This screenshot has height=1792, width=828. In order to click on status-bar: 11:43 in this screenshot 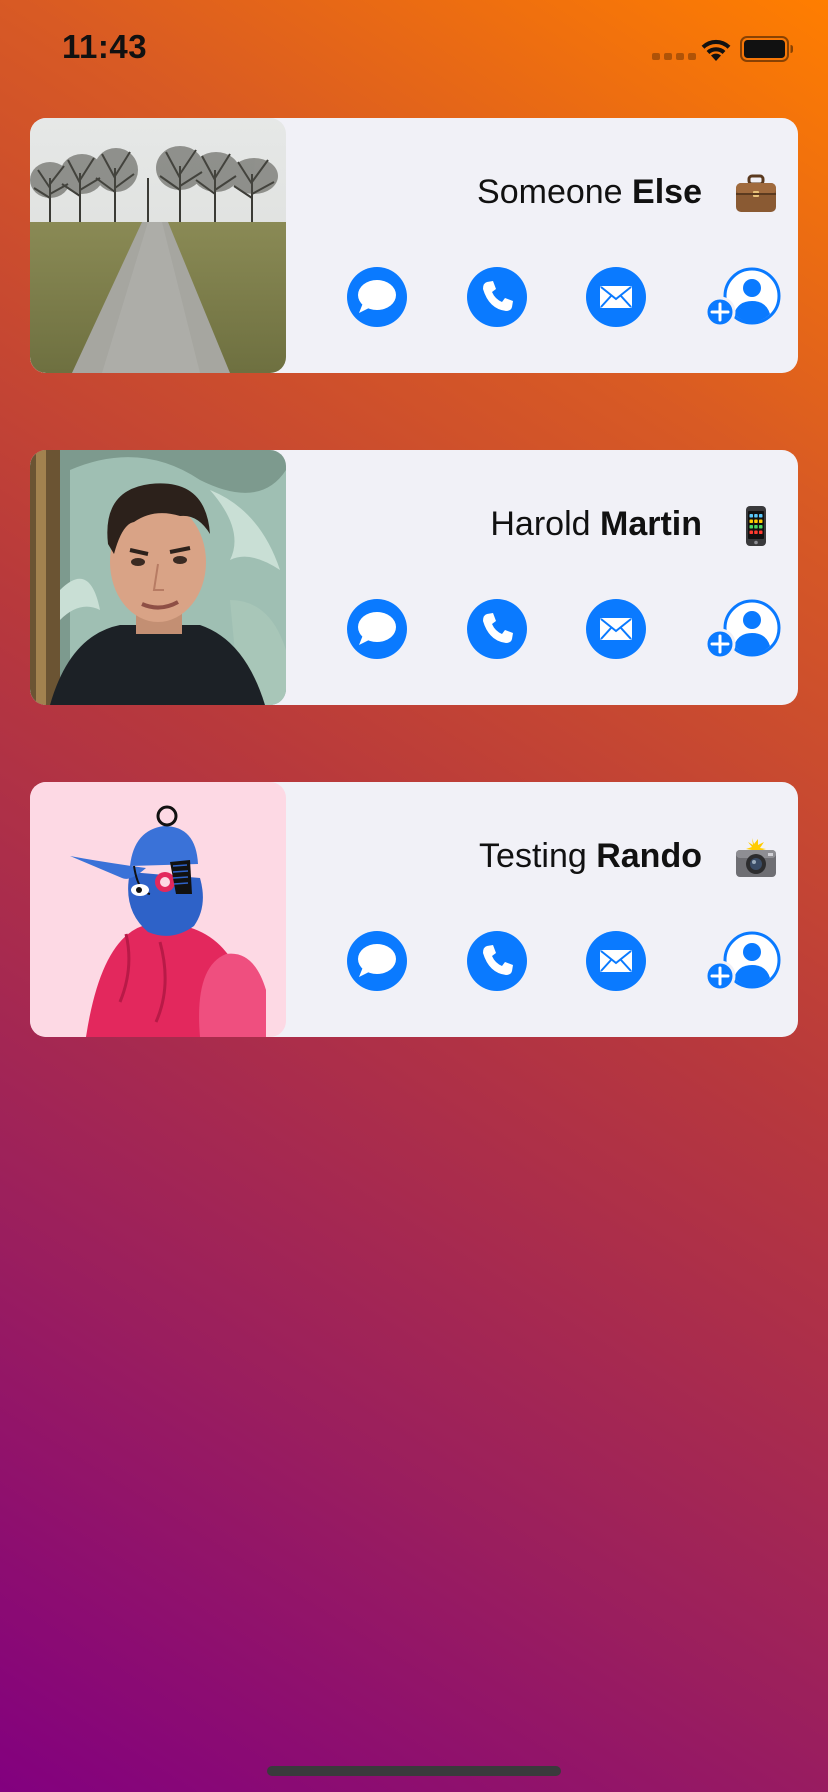, I will do `click(414, 50)`.